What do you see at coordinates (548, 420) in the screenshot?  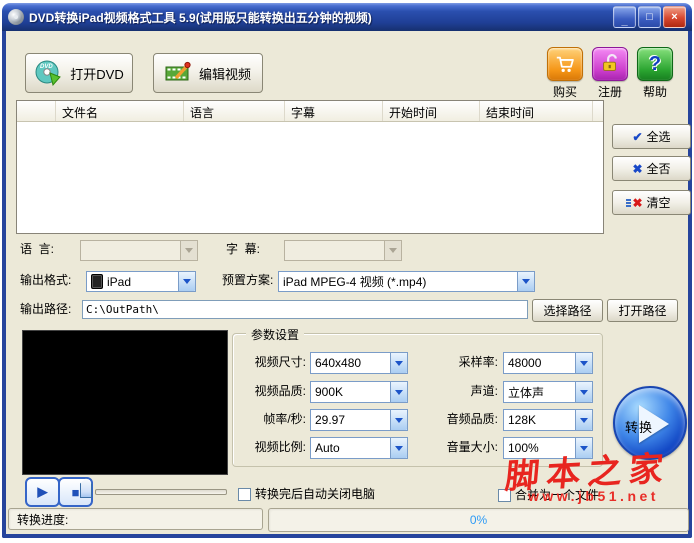 I see `audio-quality-combo: 128K` at bounding box center [548, 420].